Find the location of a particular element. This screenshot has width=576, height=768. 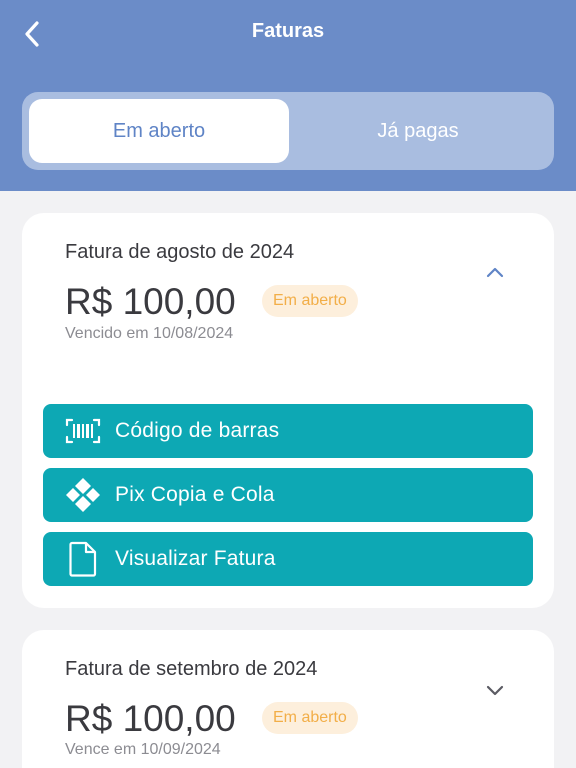

pix-copy-paste-button: Pix Copia e Cola is located at coordinates (288, 495).